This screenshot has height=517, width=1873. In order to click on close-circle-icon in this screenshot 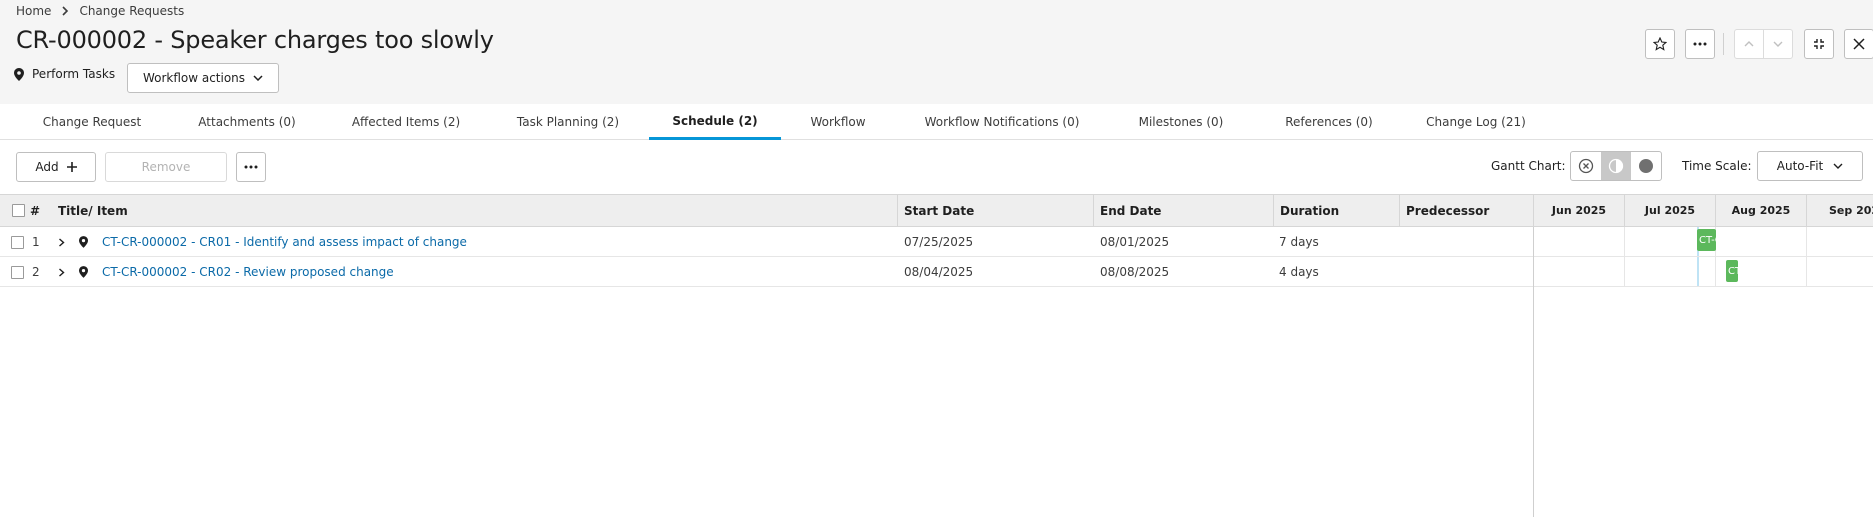, I will do `click(1586, 166)`.